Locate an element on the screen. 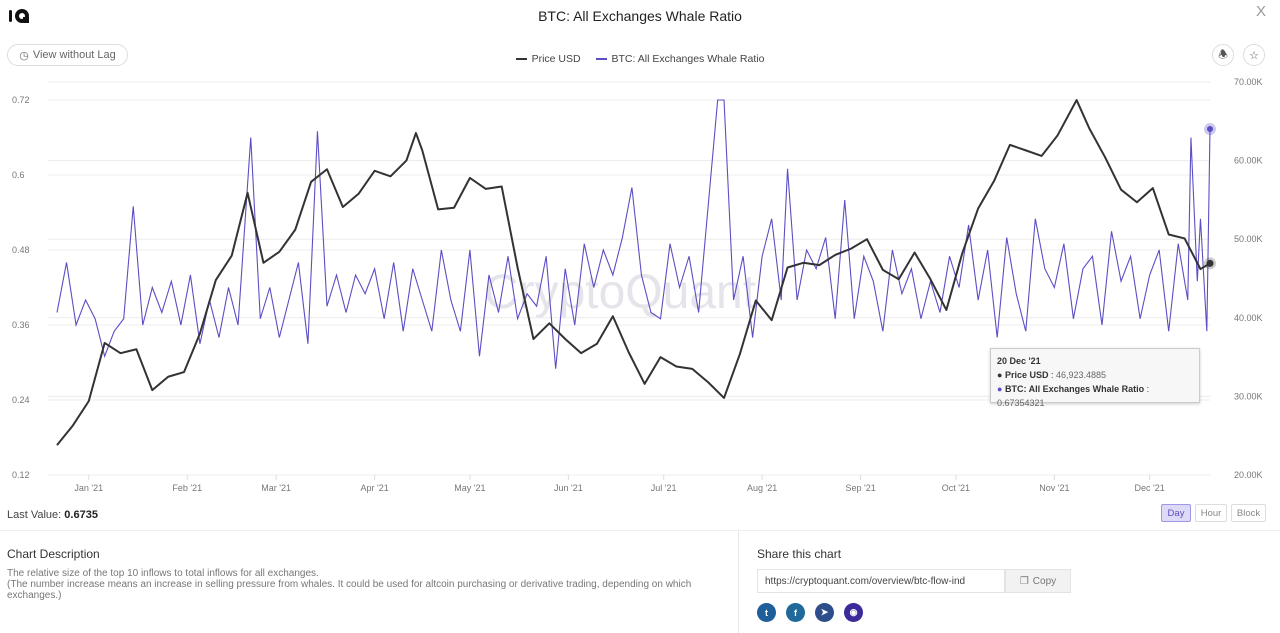 The width and height of the screenshot is (1280, 633). y-right-tick-label: 40.00K is located at coordinates (1248, 318).